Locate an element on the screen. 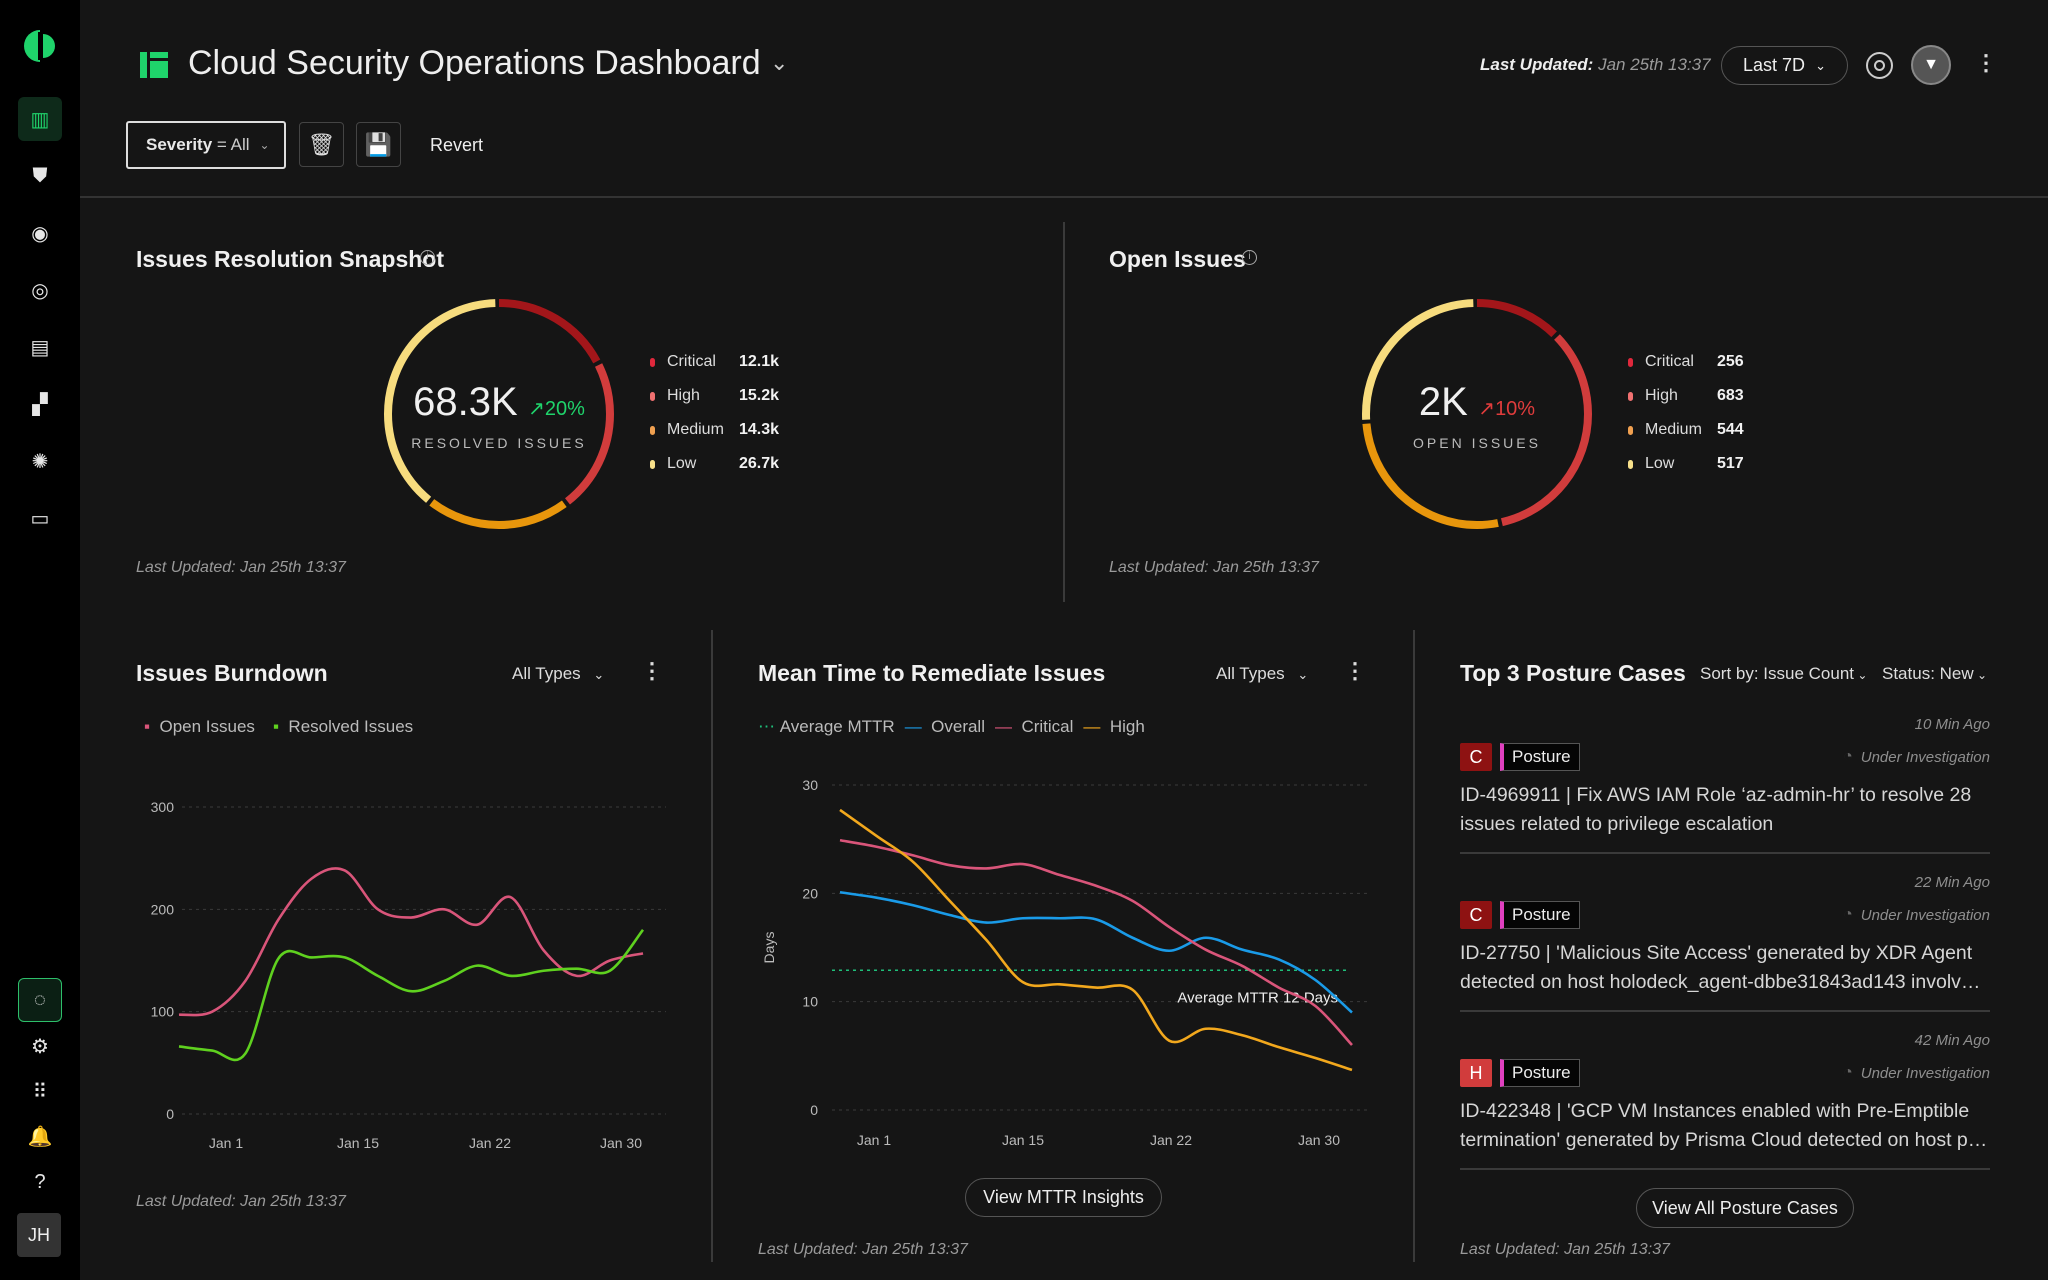 This screenshot has width=2048, height=1280. open-trend: 10% is located at coordinates (1515, 409).